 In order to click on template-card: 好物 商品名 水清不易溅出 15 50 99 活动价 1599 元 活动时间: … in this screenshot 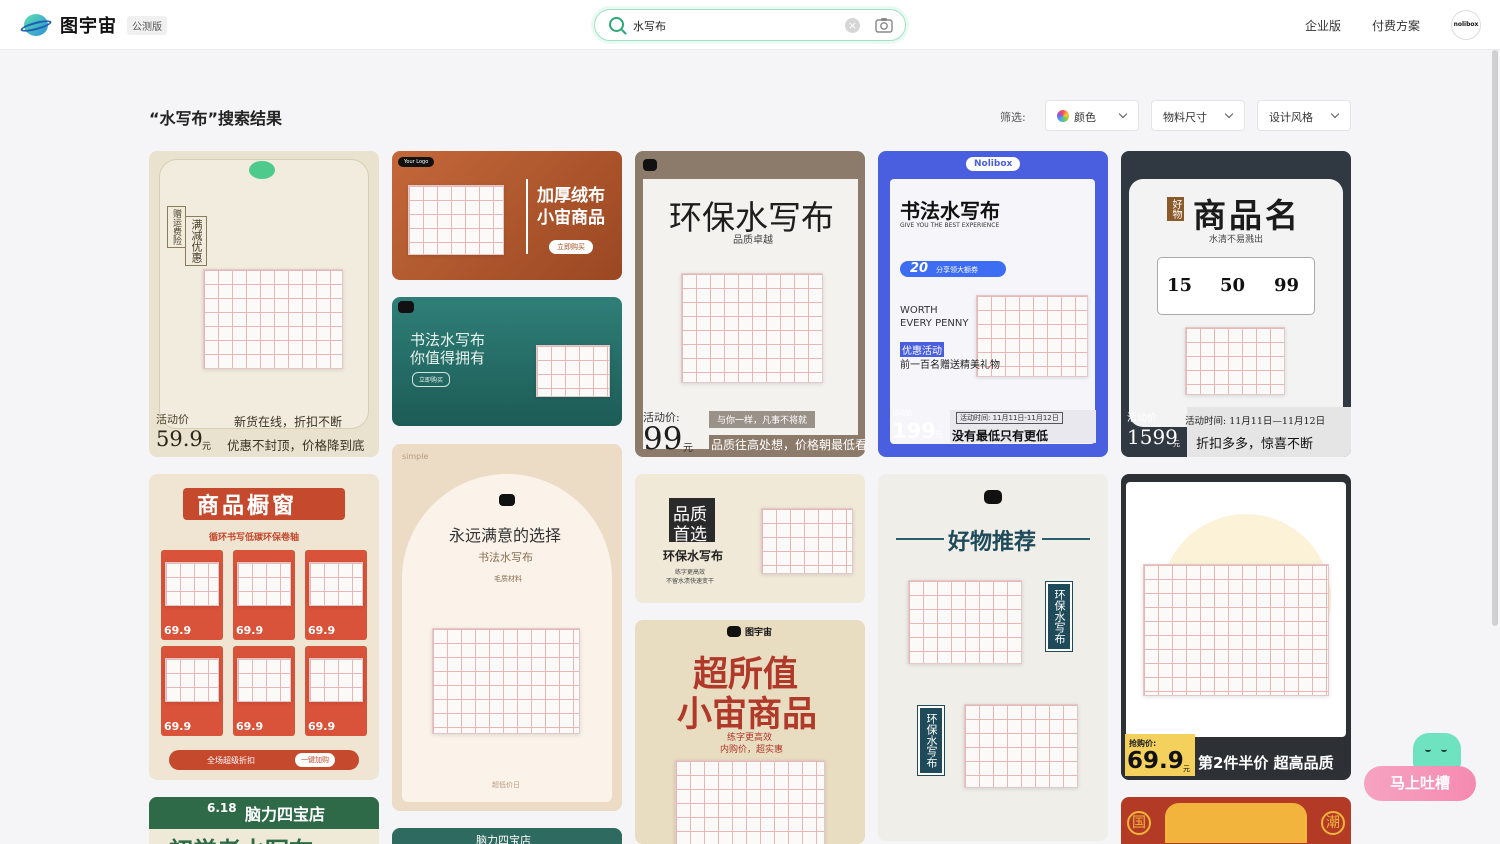, I will do `click(1236, 304)`.